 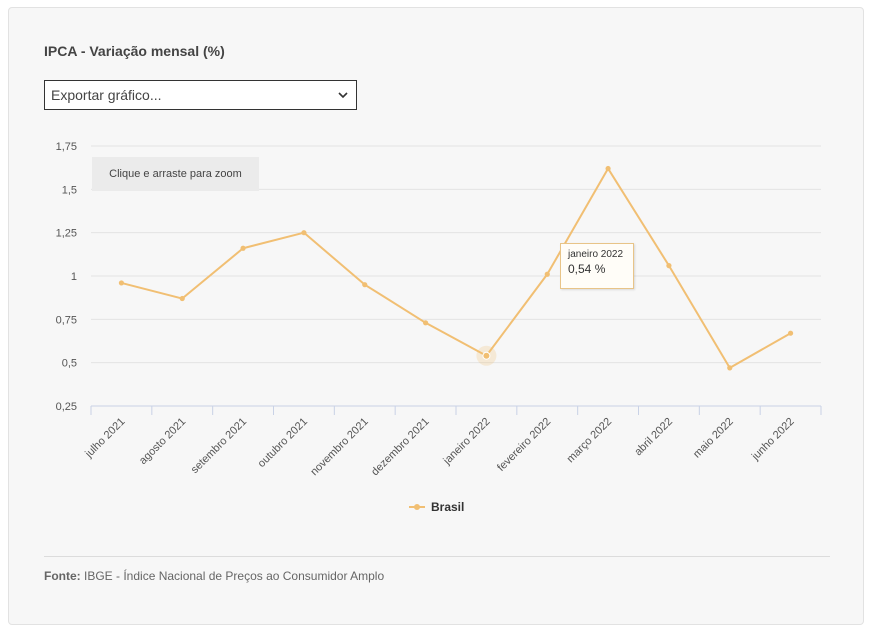 What do you see at coordinates (339, 447) in the screenshot?
I see `x-tick-label: novembro 2021` at bounding box center [339, 447].